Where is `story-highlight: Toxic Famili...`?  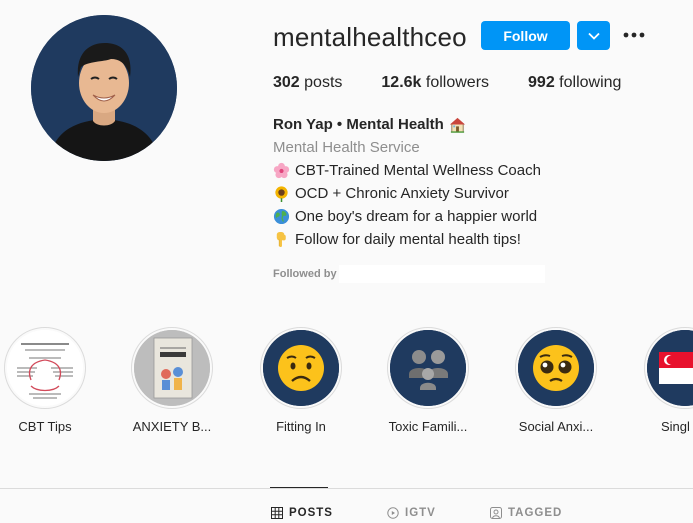 story-highlight: Toxic Famili... is located at coordinates (428, 380).